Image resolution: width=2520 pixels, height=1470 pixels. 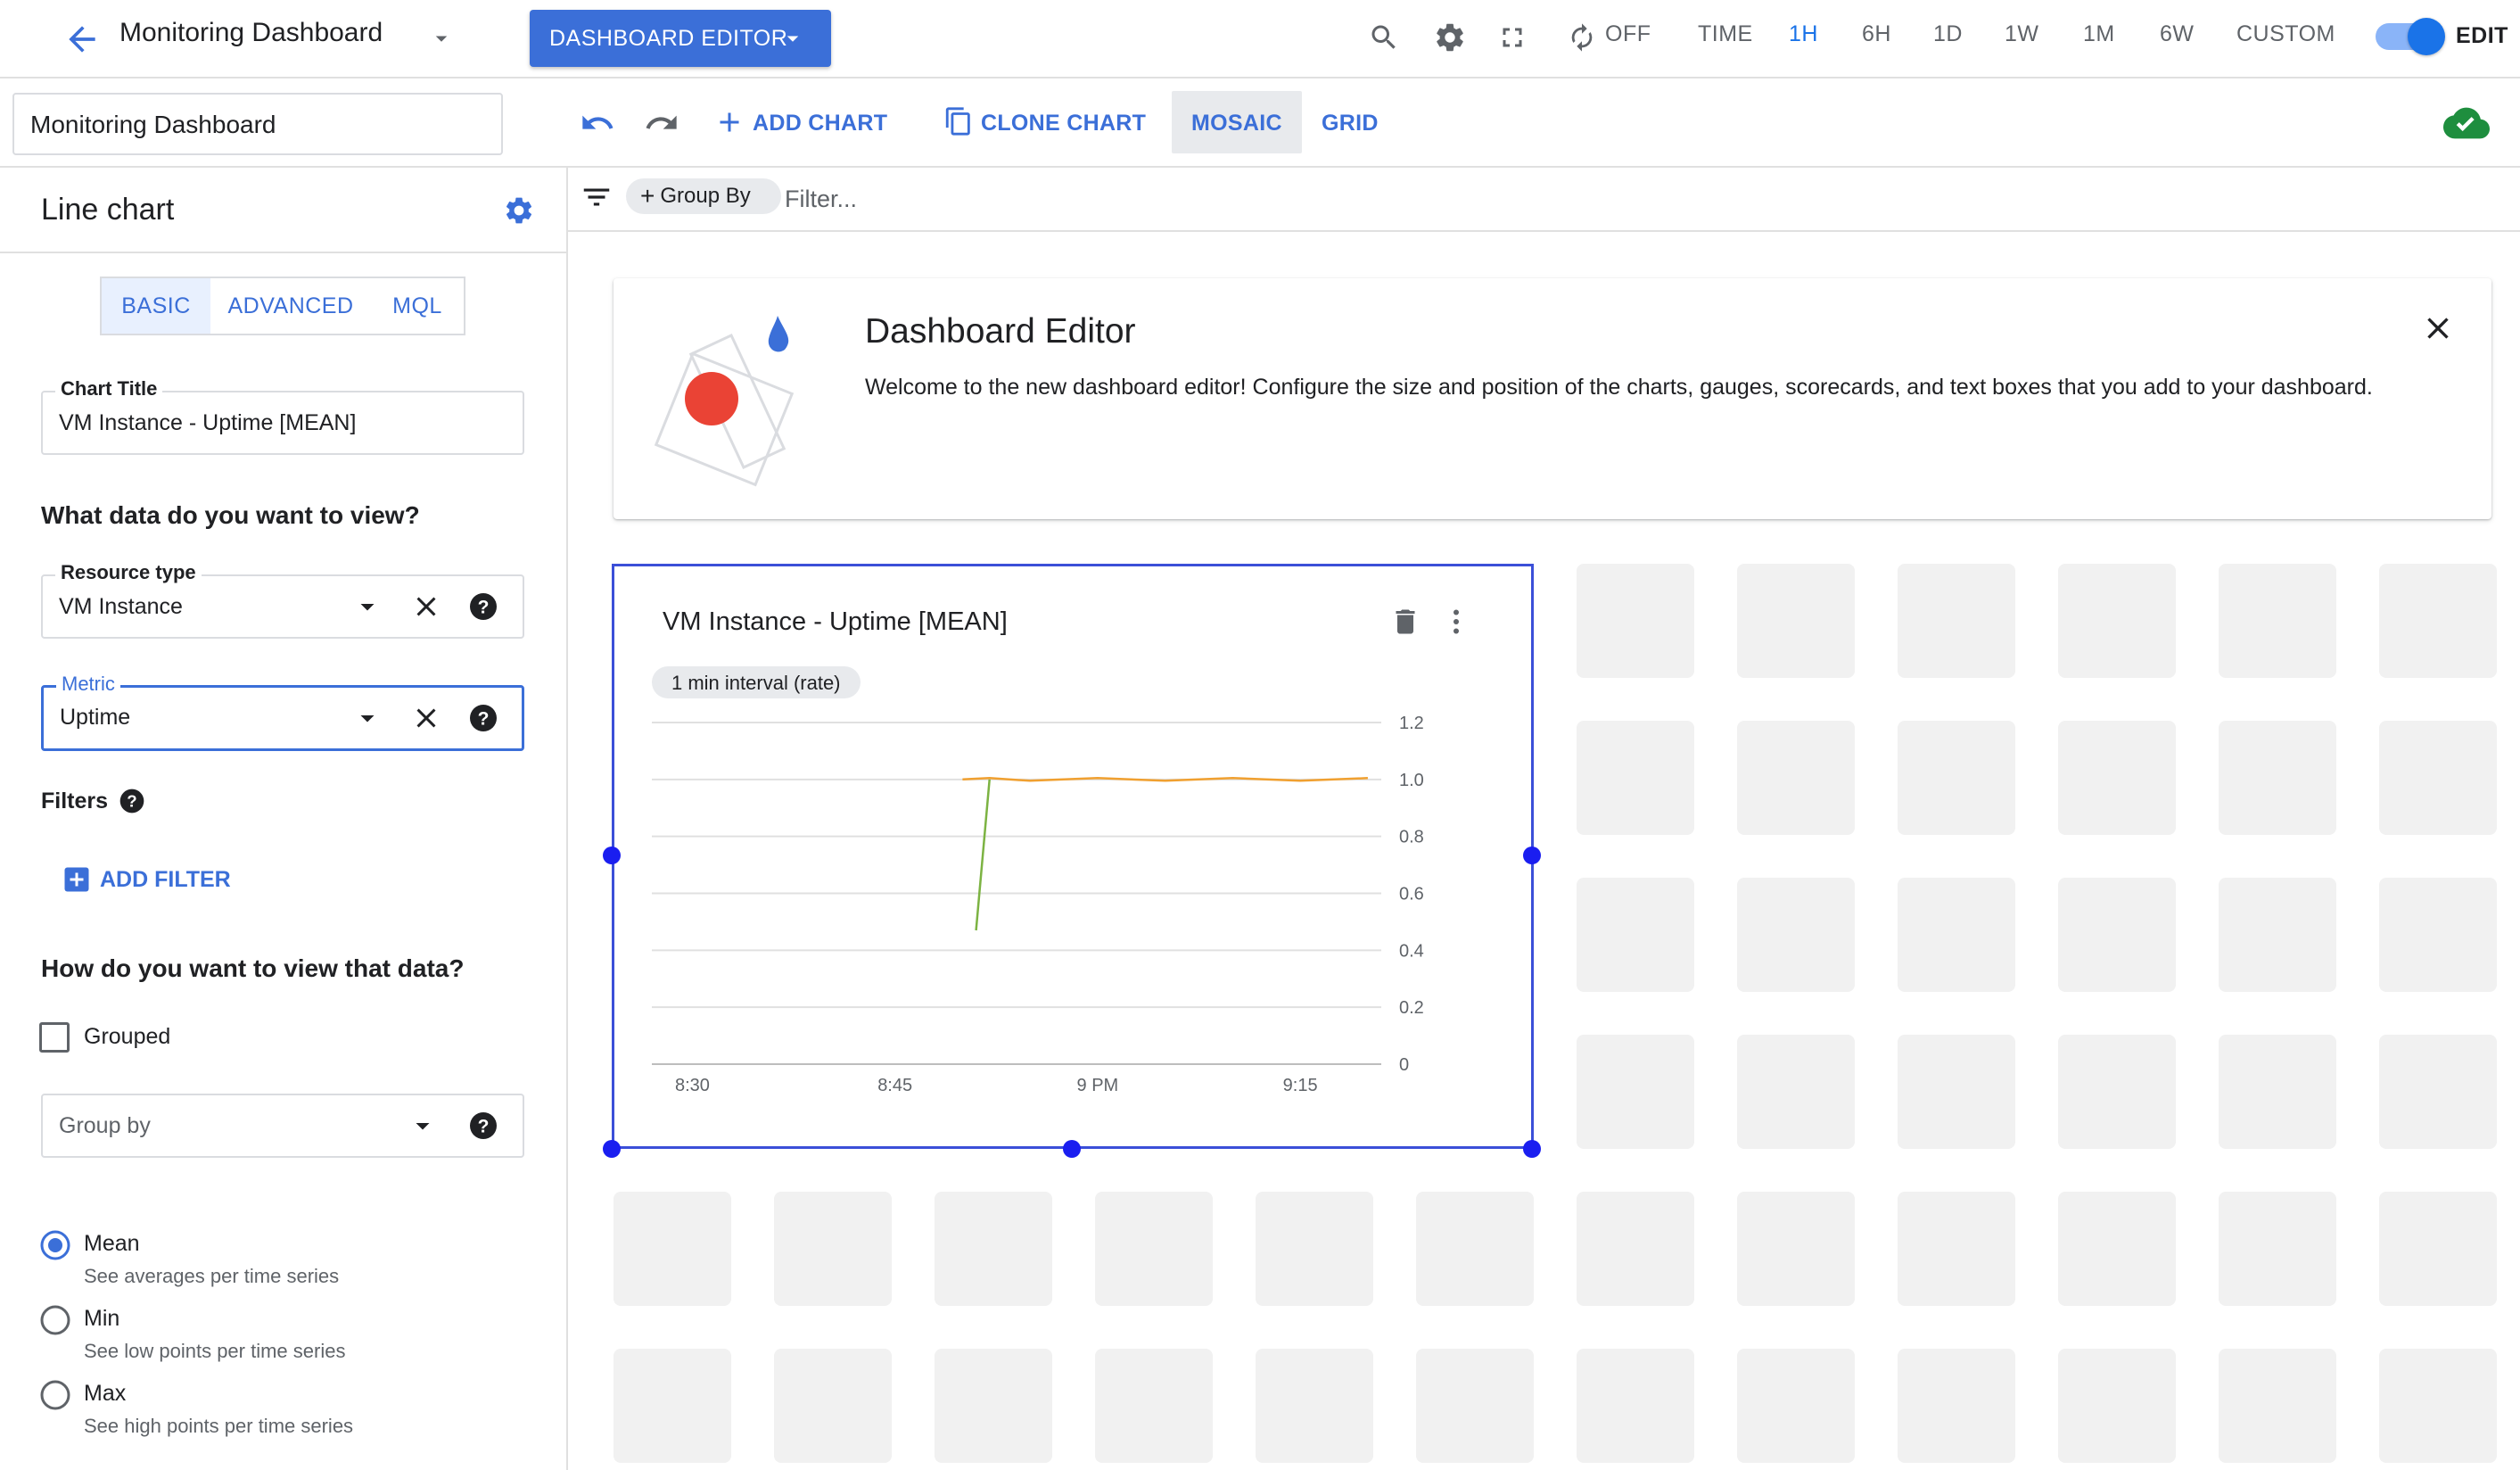 I want to click on time-range-6h: 6H, so click(x=1877, y=34).